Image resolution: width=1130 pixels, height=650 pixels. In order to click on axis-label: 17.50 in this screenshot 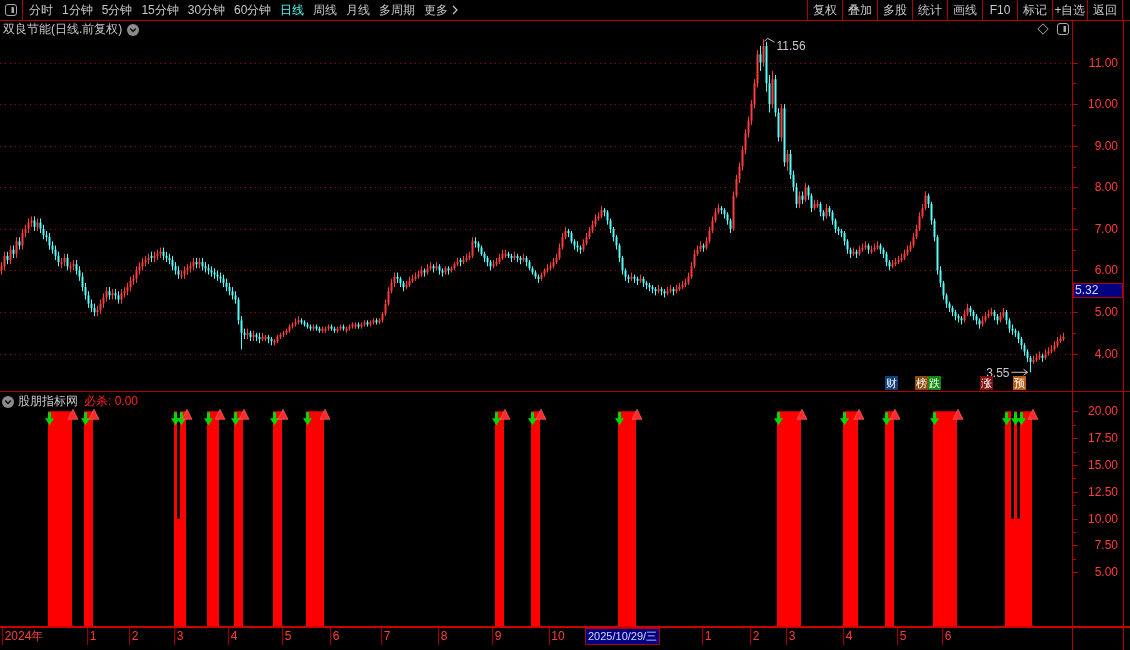, I will do `click(1102, 438)`.